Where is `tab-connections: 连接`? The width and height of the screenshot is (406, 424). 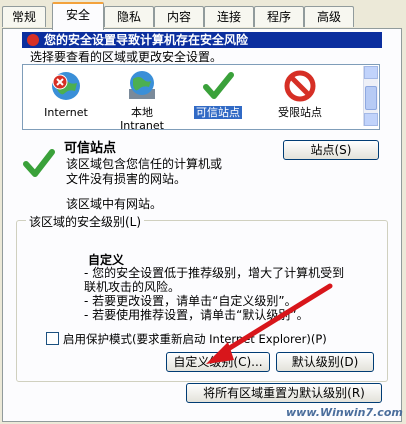 tab-connections: 连接 is located at coordinates (229, 16).